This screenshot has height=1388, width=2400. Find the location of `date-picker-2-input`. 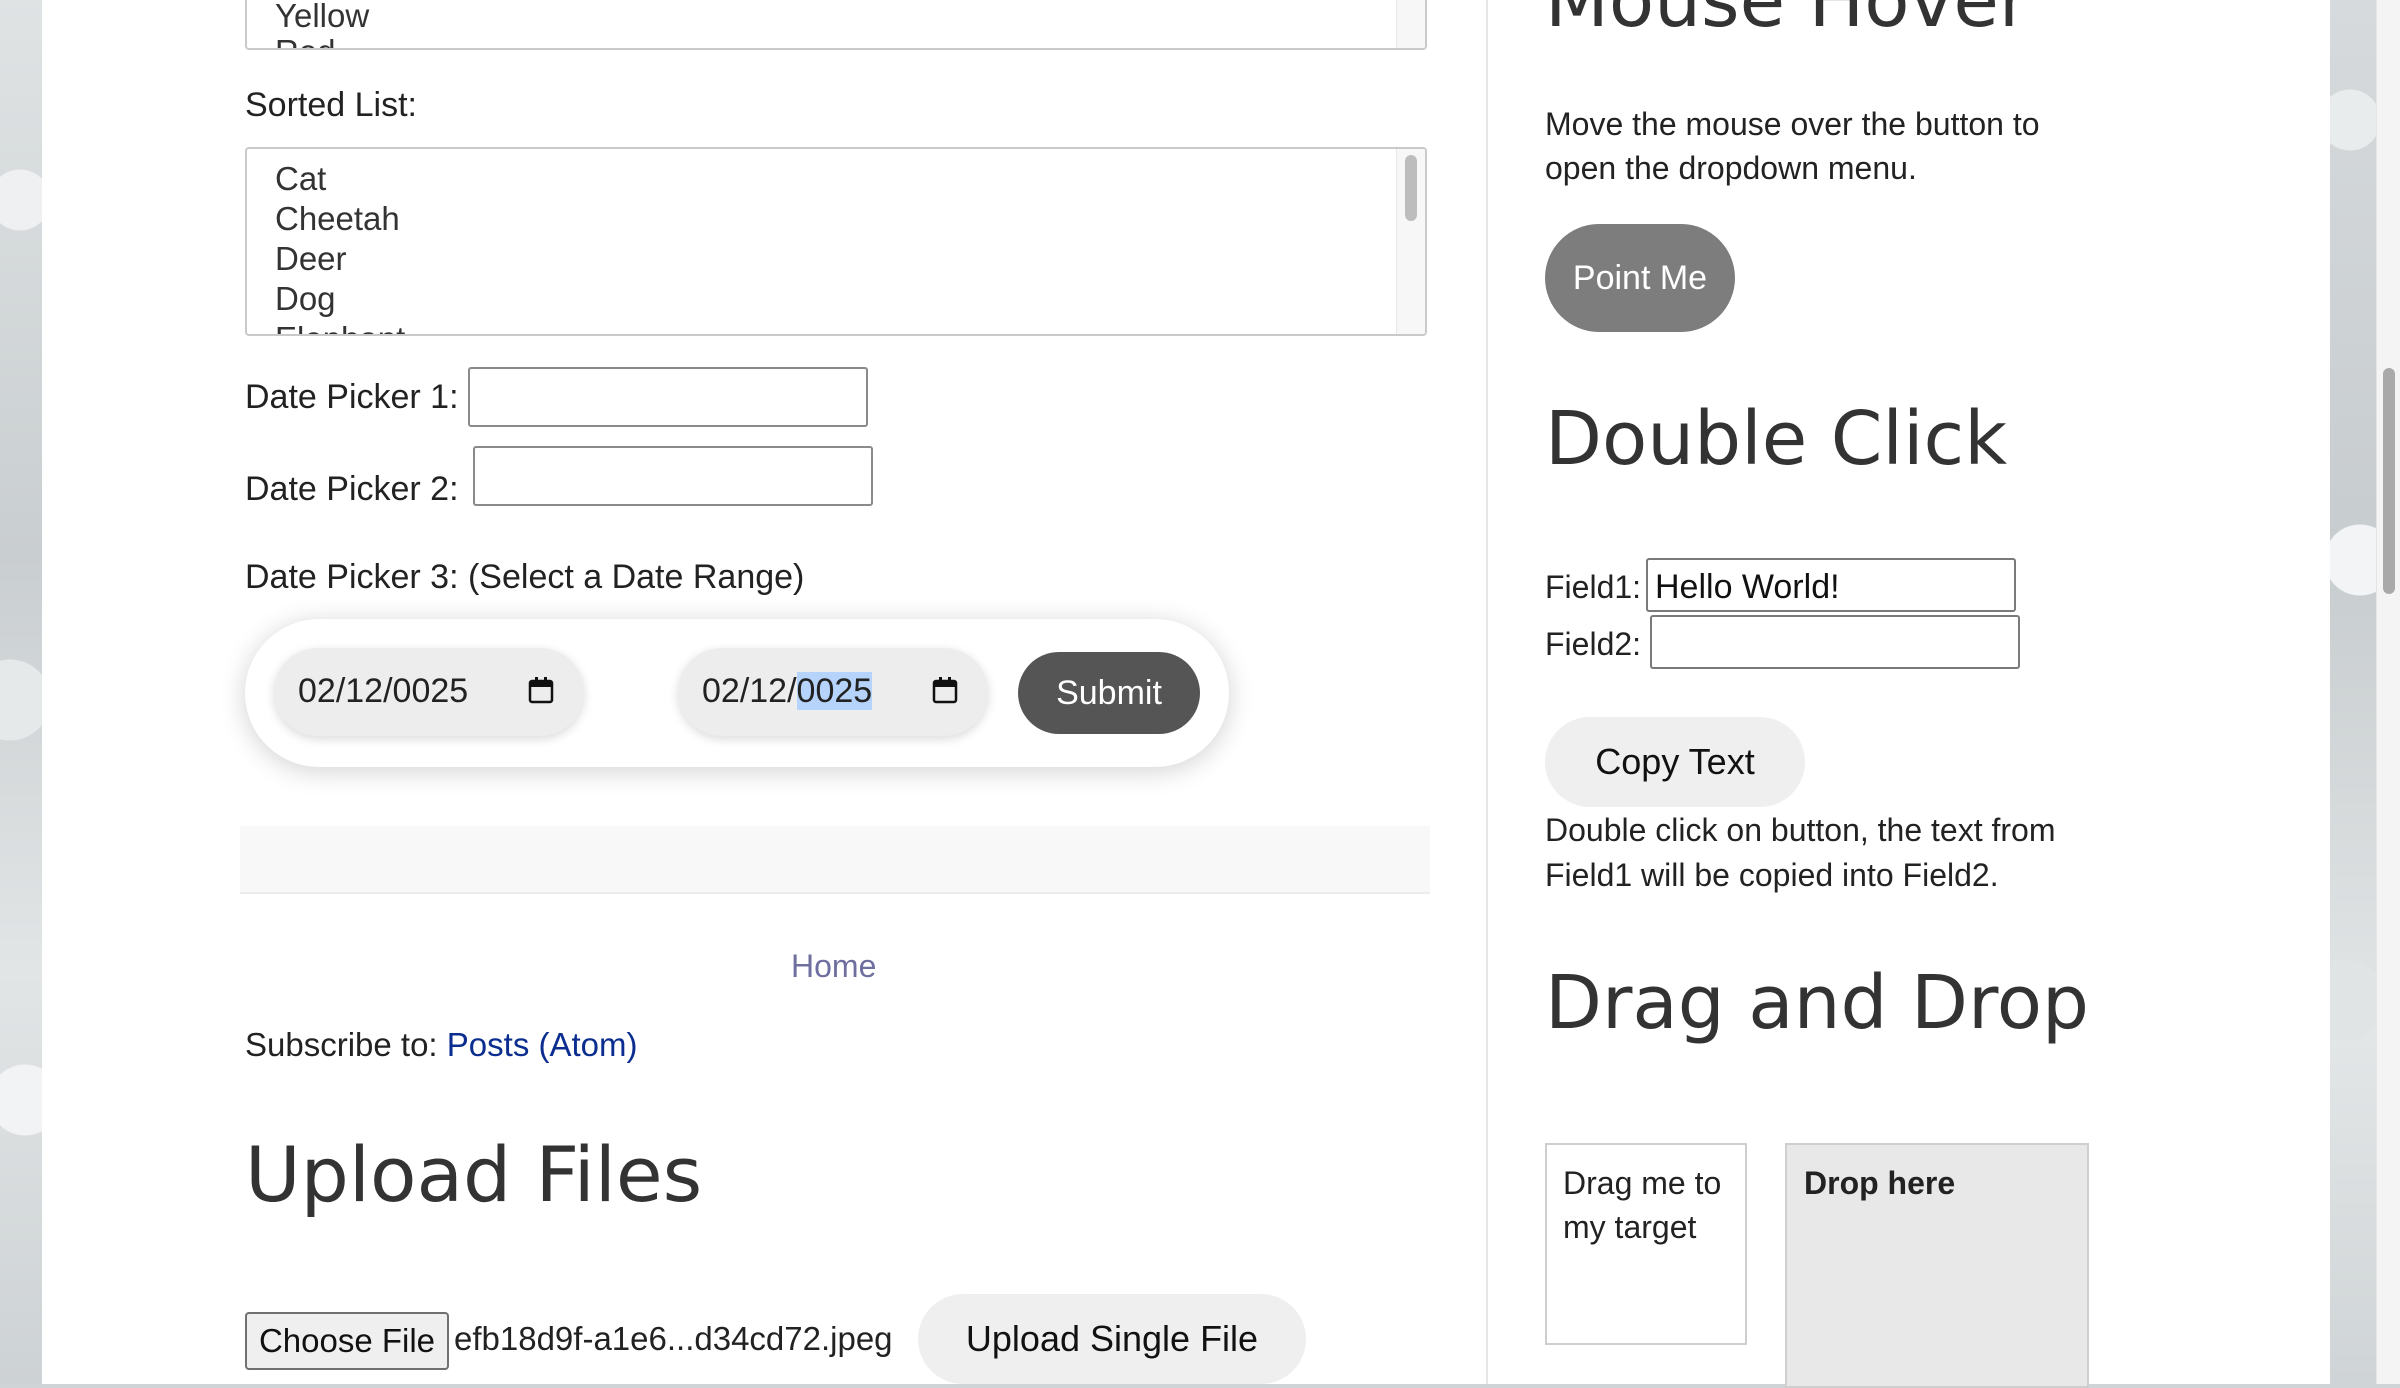

date-picker-2-input is located at coordinates (673, 476).